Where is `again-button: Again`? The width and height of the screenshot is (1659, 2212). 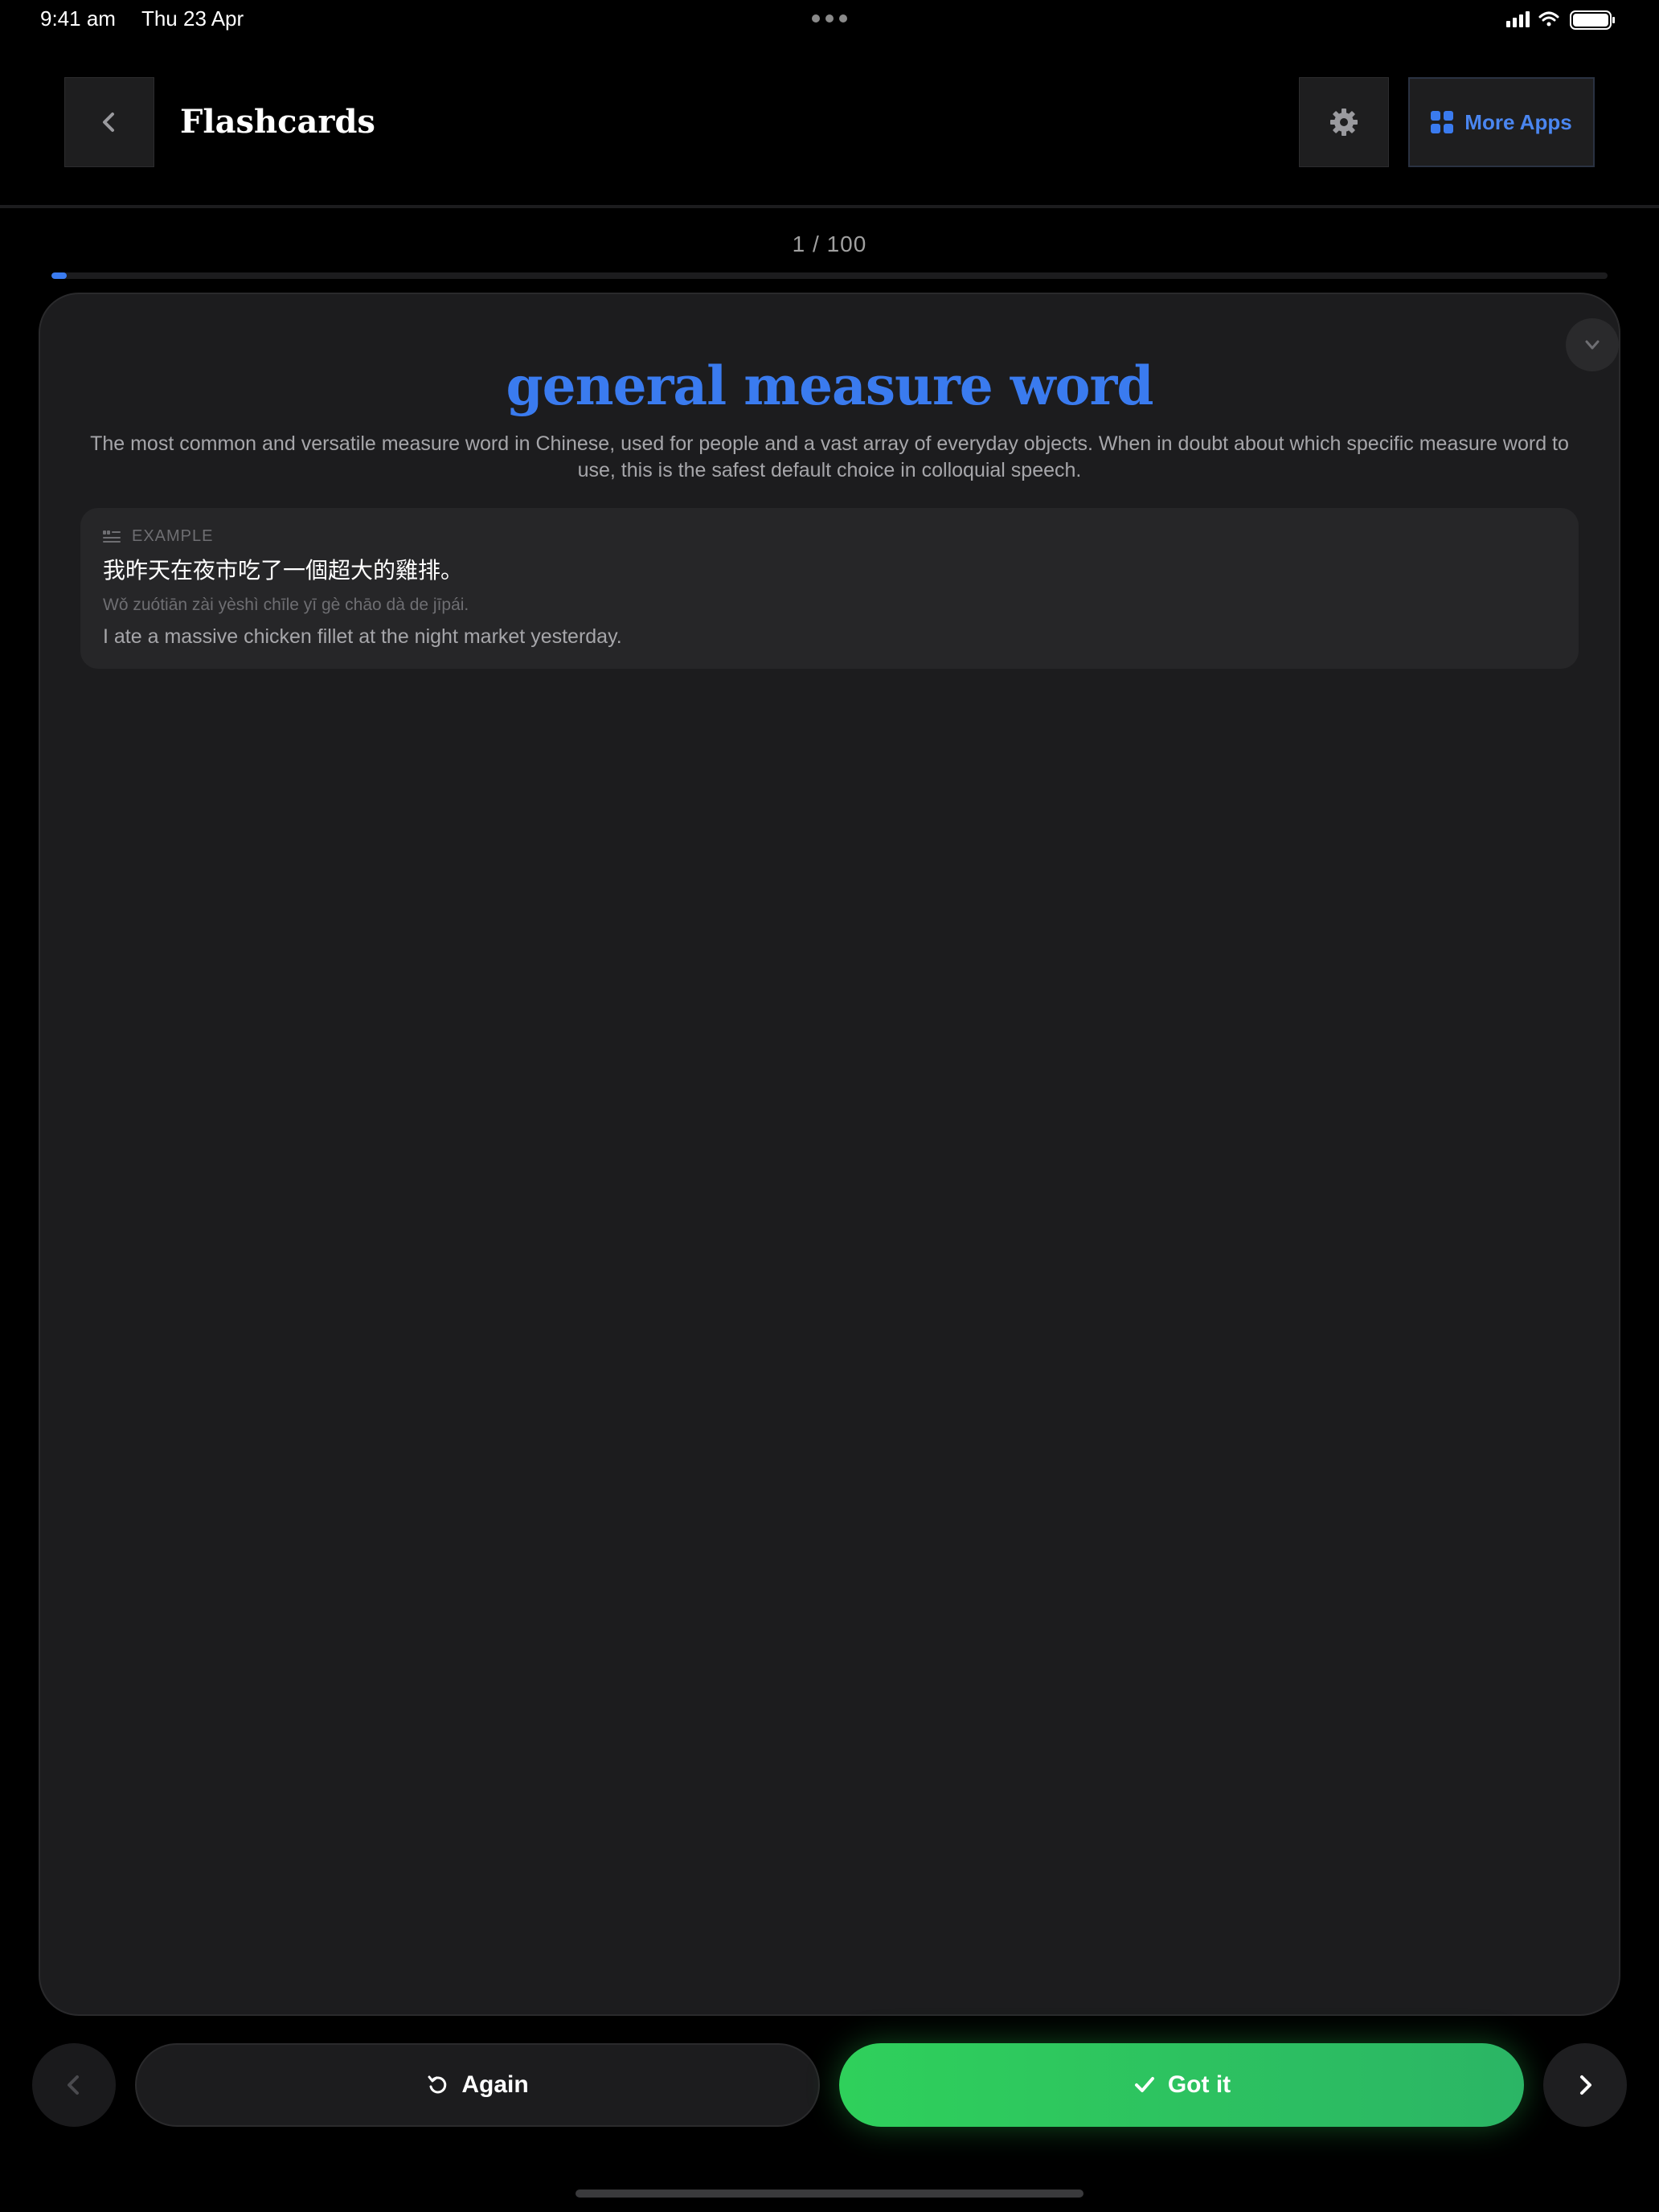
again-button: Again is located at coordinates (477, 2085).